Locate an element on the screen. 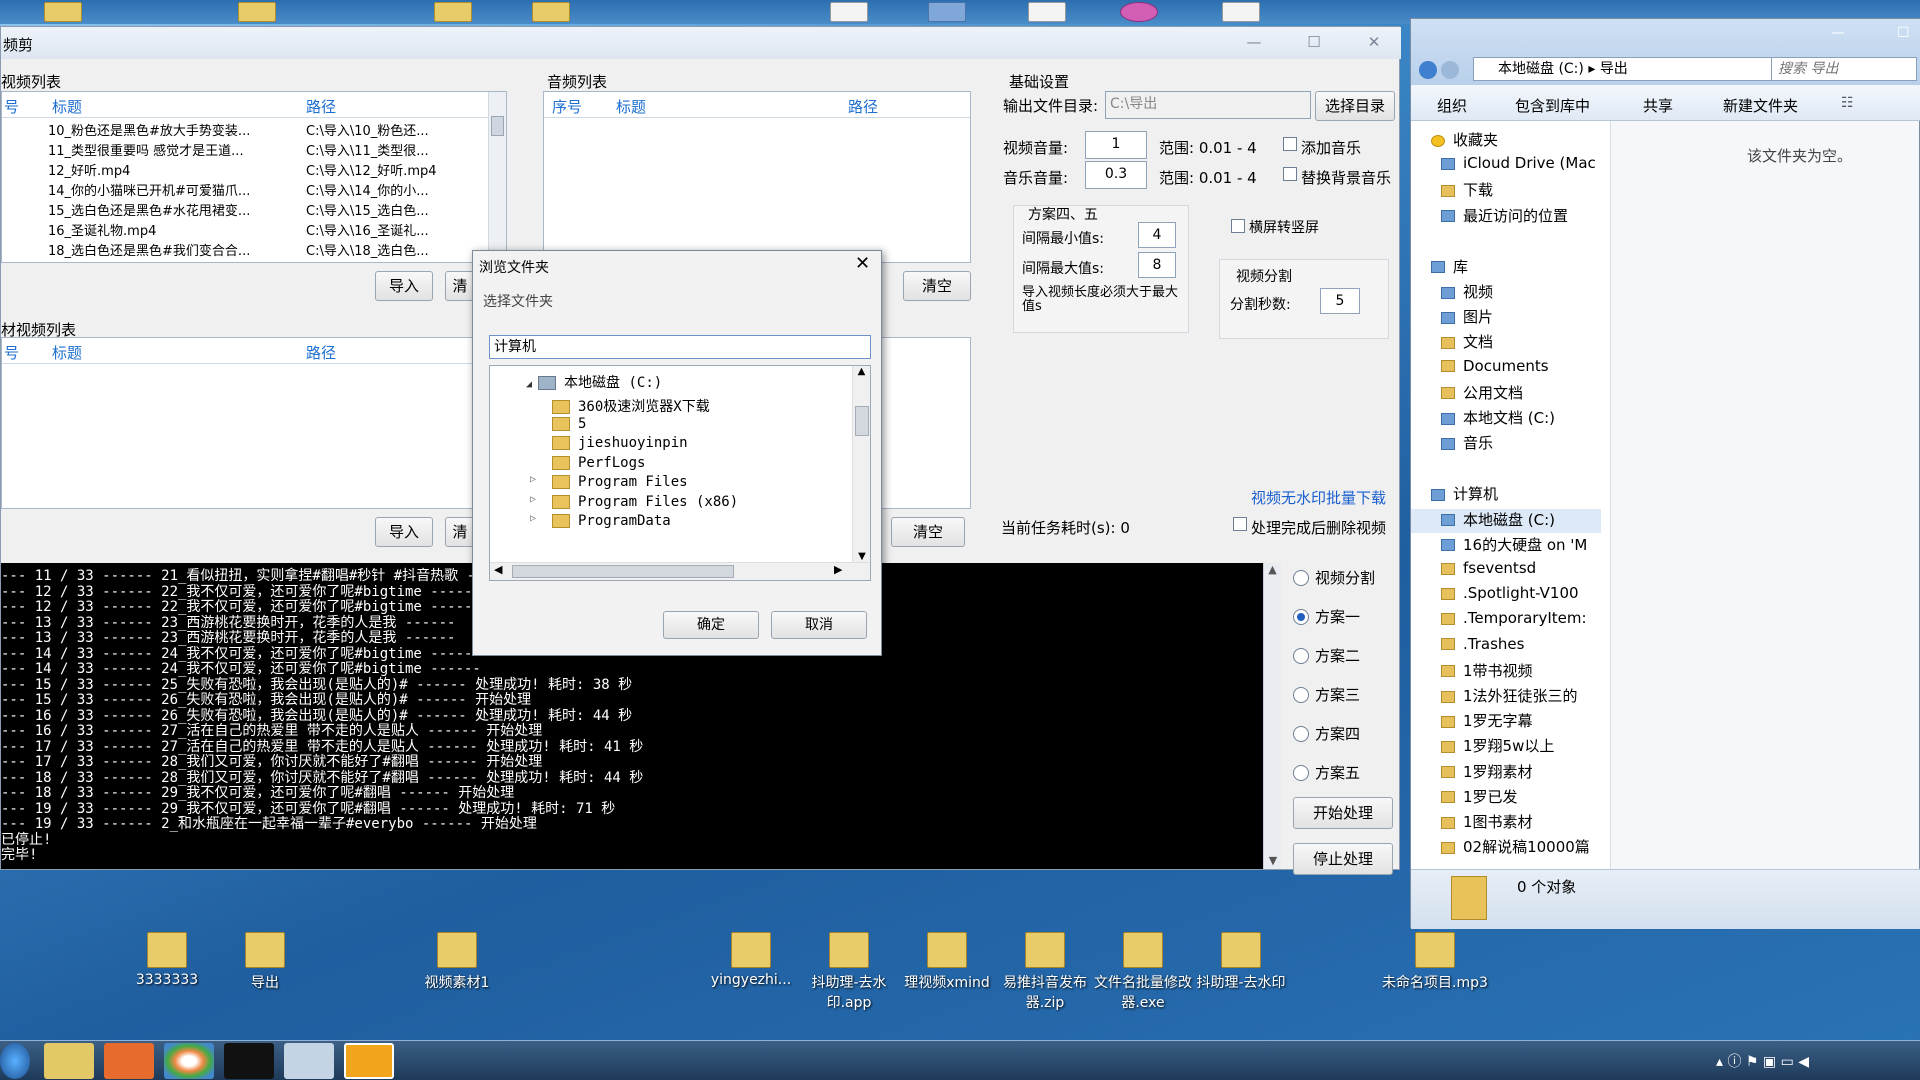  max-interval-input: 8 is located at coordinates (1157, 265).